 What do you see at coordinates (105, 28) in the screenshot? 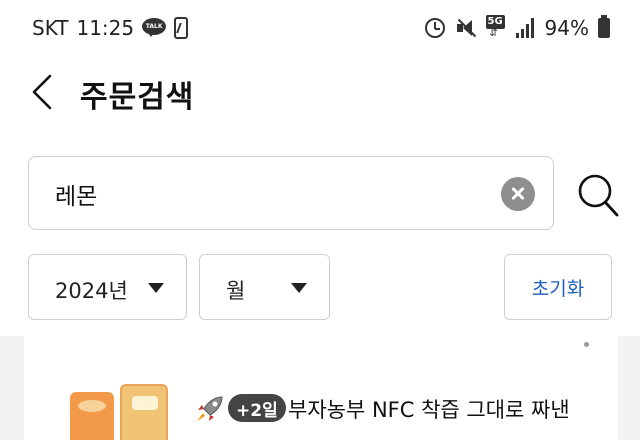
I see `clock: 11:25` at bounding box center [105, 28].